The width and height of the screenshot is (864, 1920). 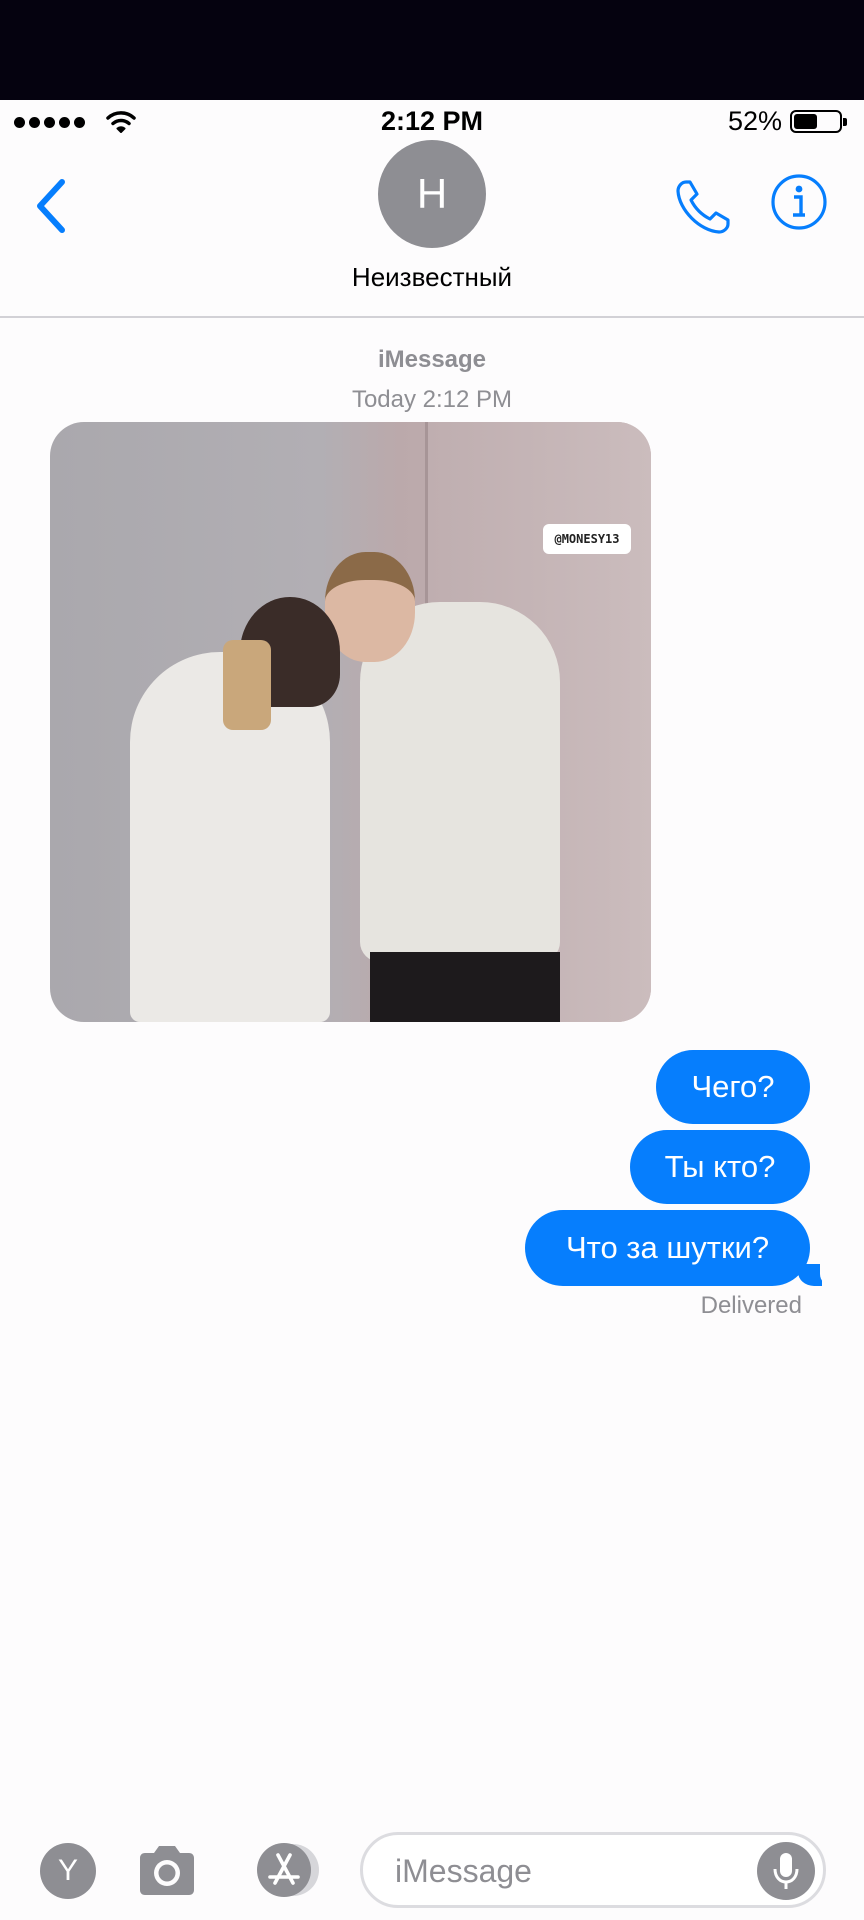 I want to click on outgoing-message-bubble: Ты кто?, so click(x=720, y=1167).